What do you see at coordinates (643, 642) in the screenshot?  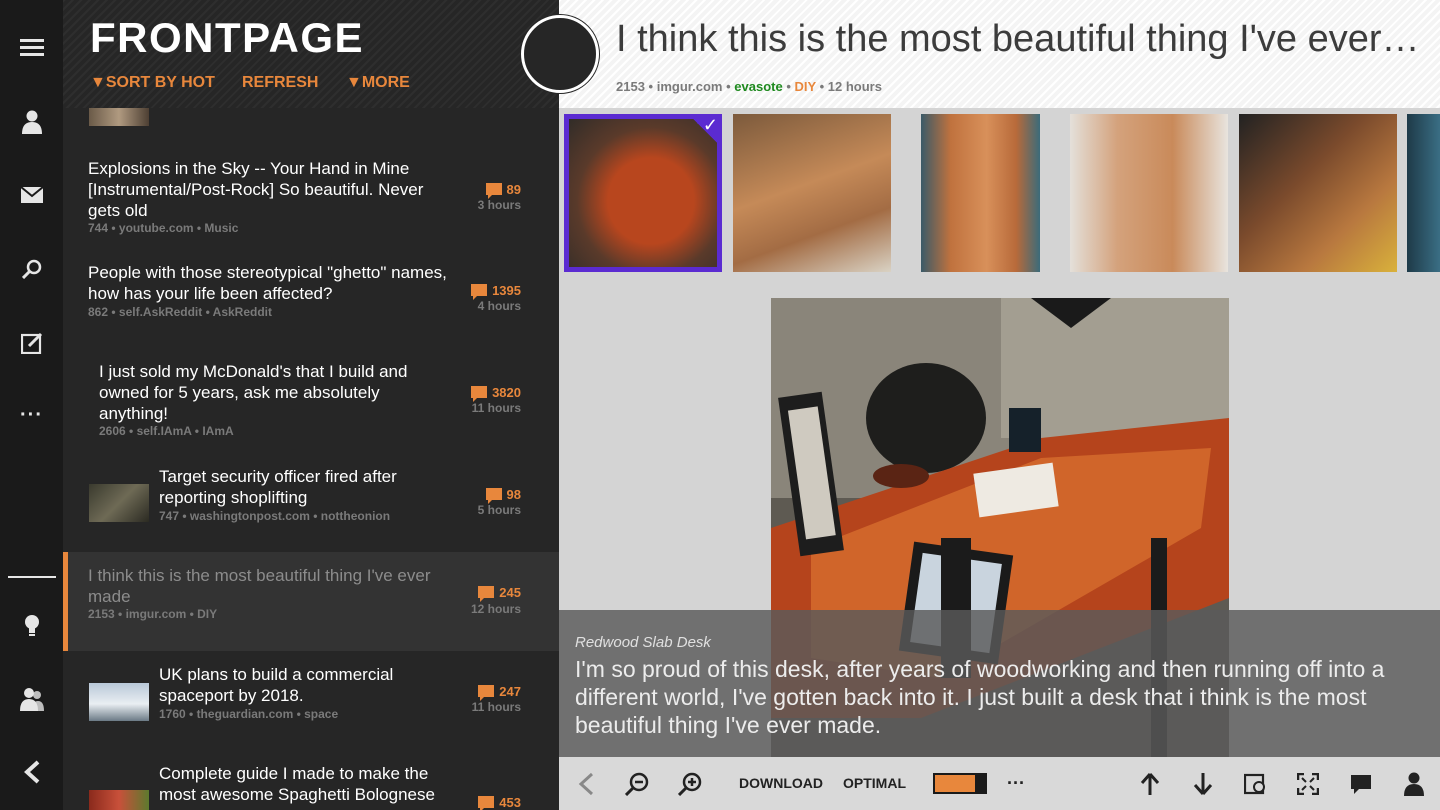 I see `caption-title: Redwood Slab Desk` at bounding box center [643, 642].